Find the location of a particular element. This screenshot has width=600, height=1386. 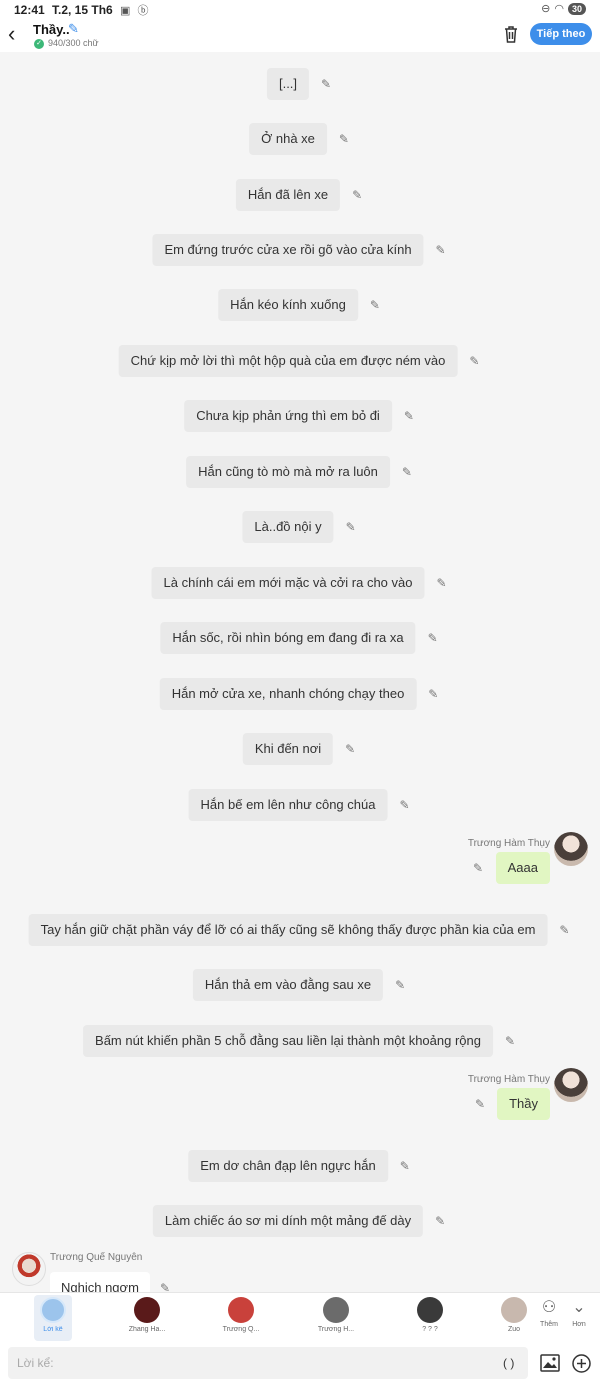

narration-row: Hắn mở cửa xe, nhanh chóng chạy theo ✎ is located at coordinates (300, 694).